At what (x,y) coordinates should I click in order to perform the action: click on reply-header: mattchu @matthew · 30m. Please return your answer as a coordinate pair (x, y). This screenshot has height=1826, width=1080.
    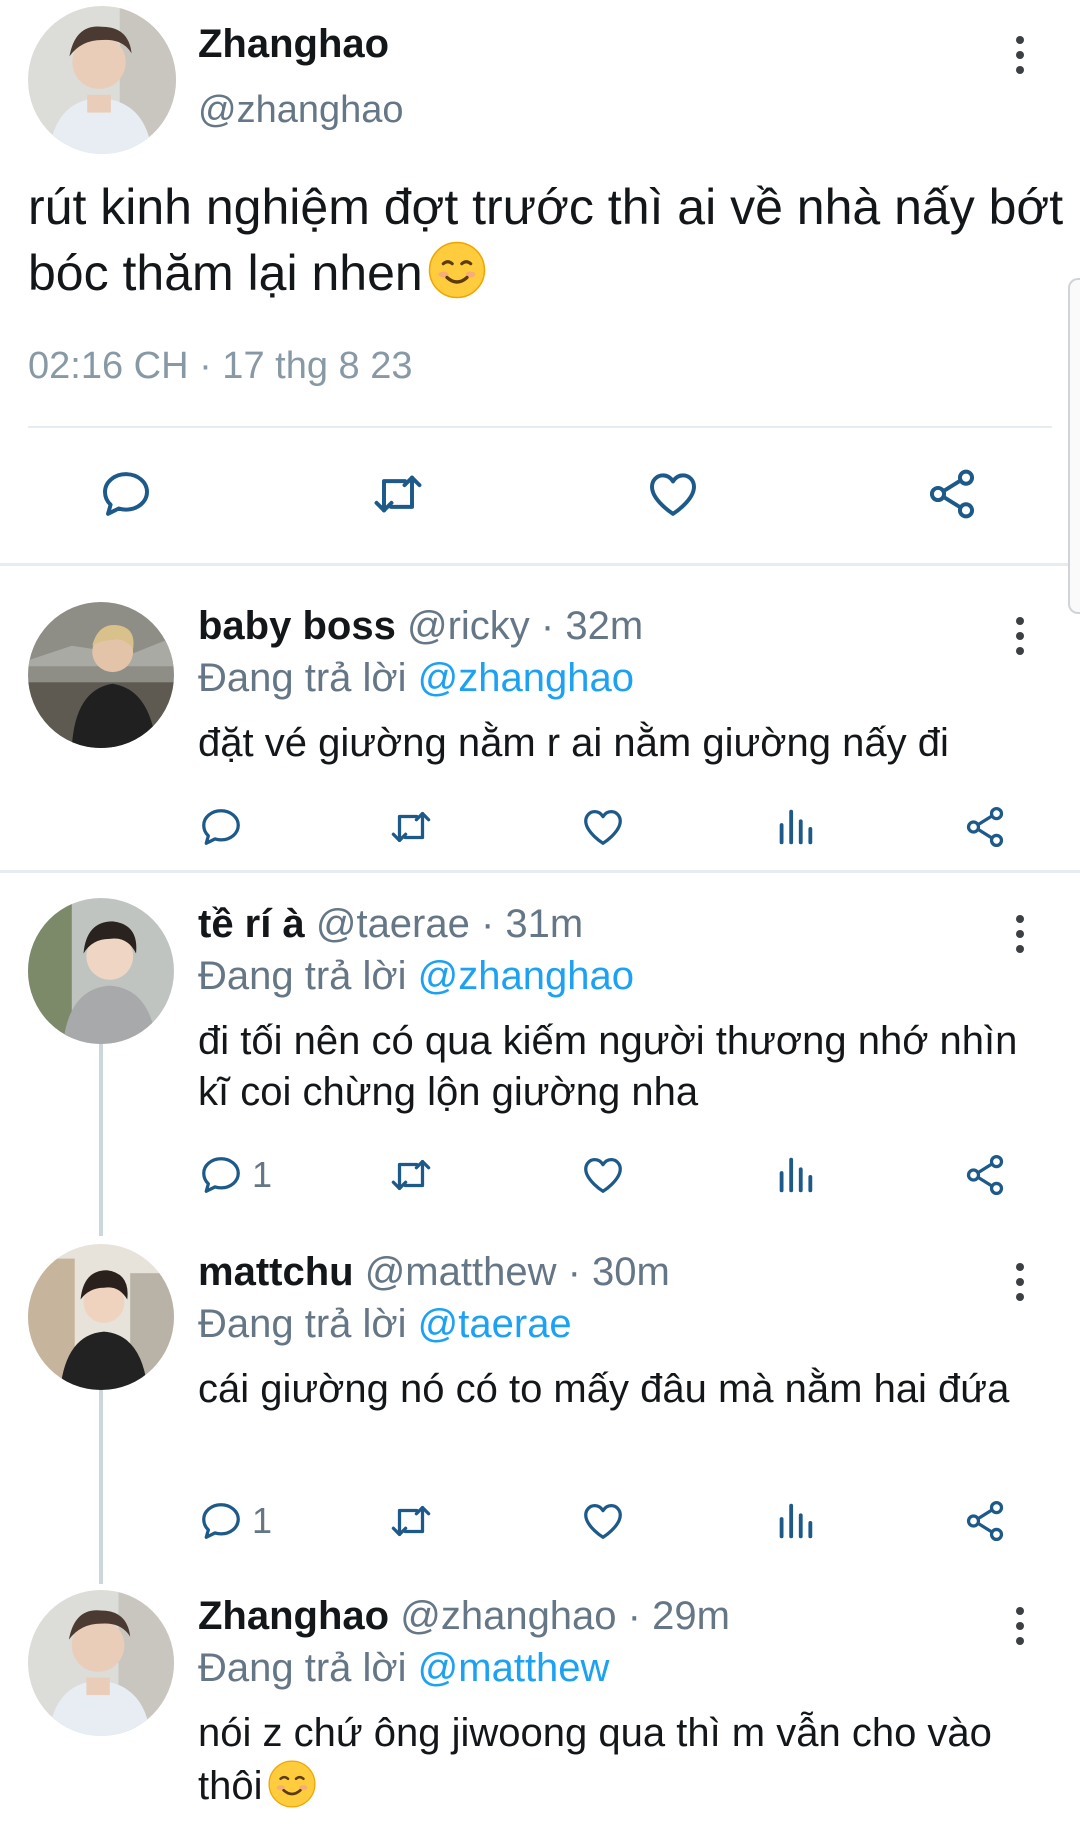
    Looking at the image, I should click on (434, 1272).